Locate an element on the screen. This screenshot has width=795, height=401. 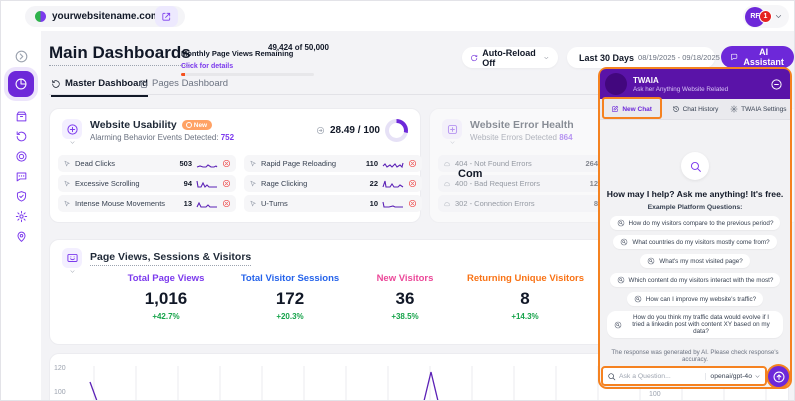
auto-reload-dropdown: Auto-Reload Off is located at coordinates (510, 57).